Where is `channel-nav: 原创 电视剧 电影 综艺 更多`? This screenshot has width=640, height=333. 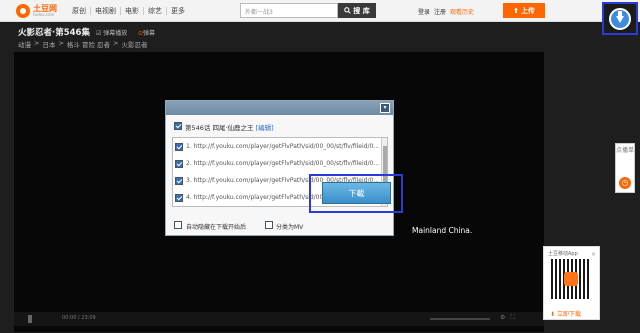 channel-nav: 原创 电视剧 电影 综艺 更多 is located at coordinates (128, 11).